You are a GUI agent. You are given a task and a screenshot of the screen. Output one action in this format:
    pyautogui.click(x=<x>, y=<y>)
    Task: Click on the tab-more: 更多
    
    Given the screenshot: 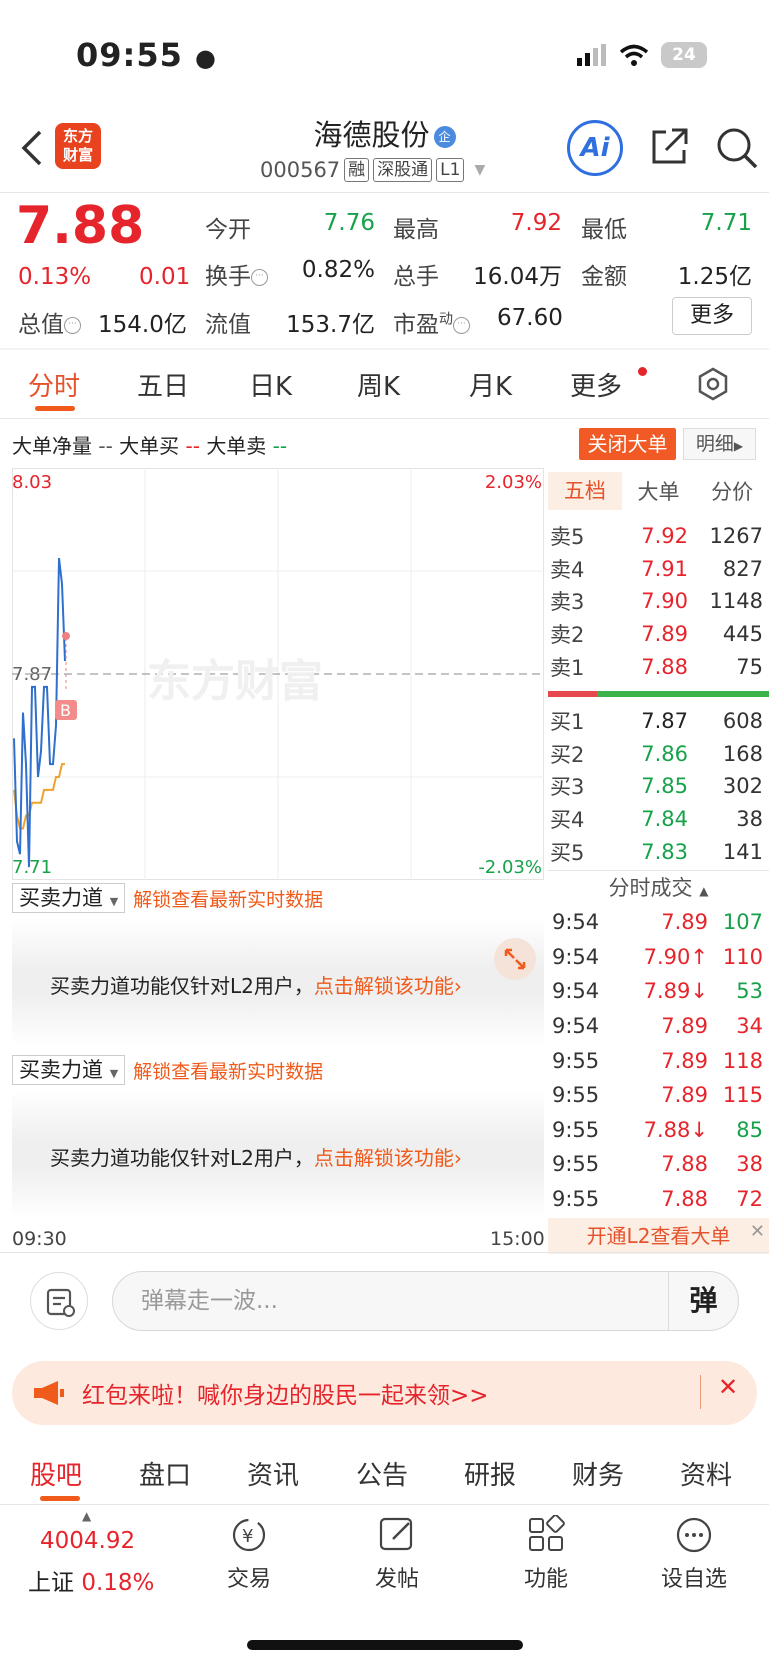 What is the action you would take?
    pyautogui.click(x=596, y=384)
    